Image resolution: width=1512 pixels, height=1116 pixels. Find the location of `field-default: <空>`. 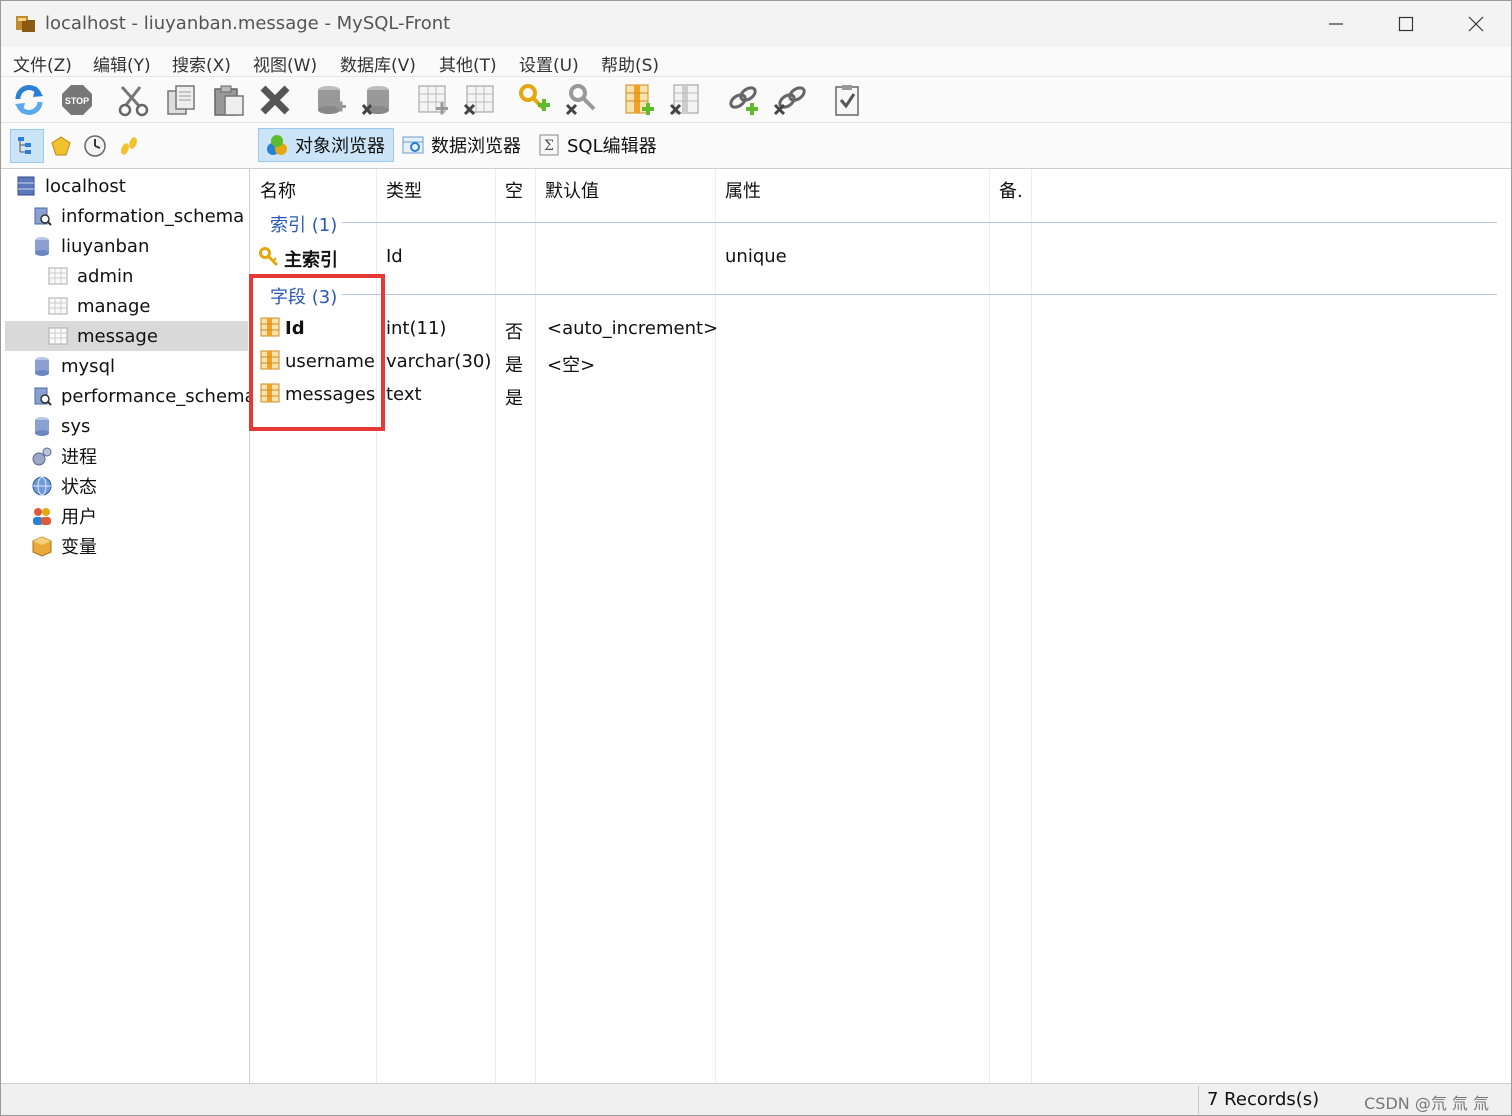

field-default: <空> is located at coordinates (571, 365).